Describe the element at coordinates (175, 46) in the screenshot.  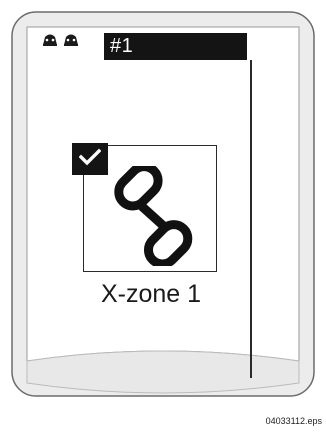
I see `zone-id-header: #1` at that location.